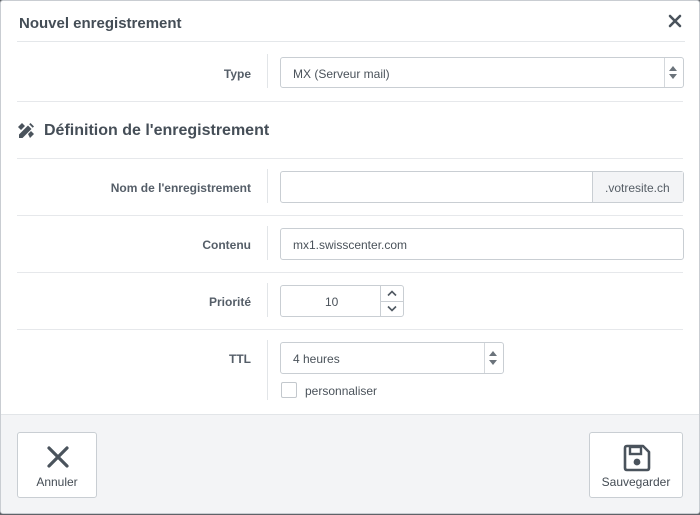 The width and height of the screenshot is (700, 515). Describe the element at coordinates (226, 245) in the screenshot. I see `content-label: Contenu` at that location.